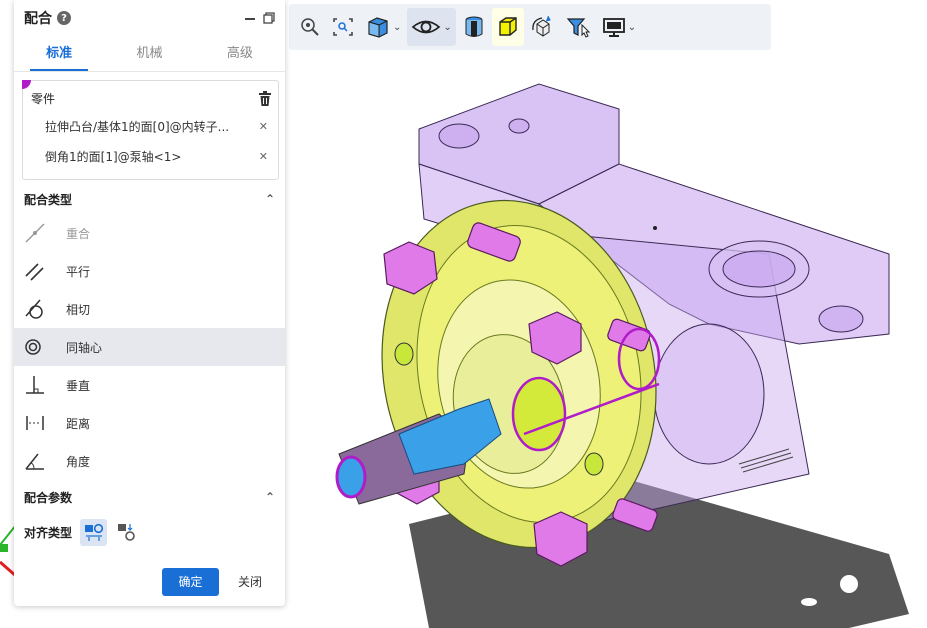  Describe the element at coordinates (38, 19) in the screenshot. I see `panel-title: 配合` at that location.